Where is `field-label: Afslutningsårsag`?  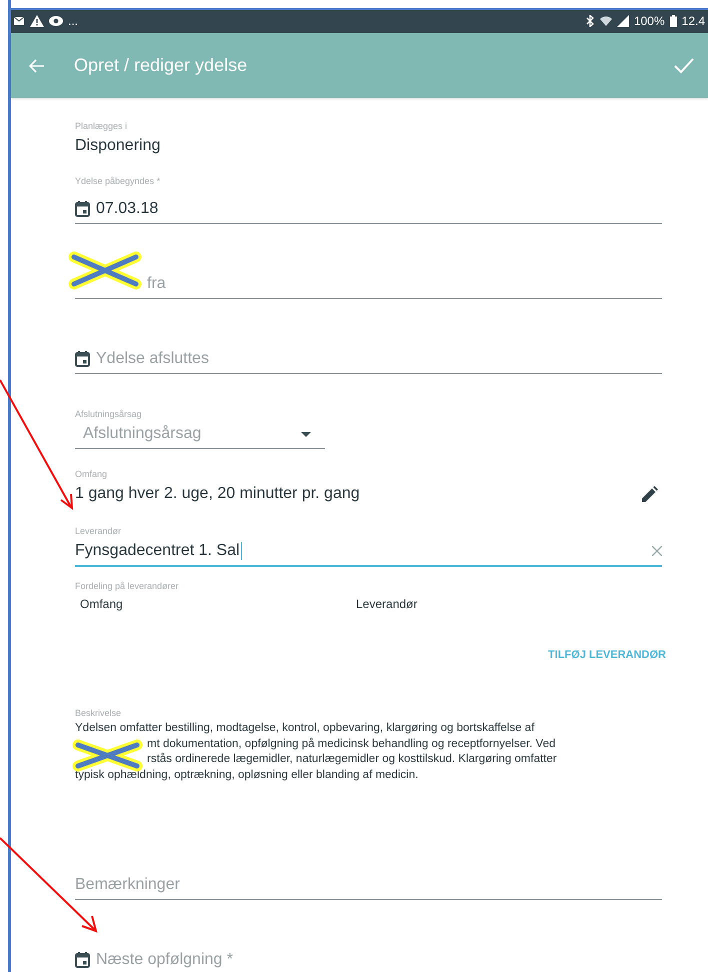 field-label: Afslutningsårsag is located at coordinates (109, 414).